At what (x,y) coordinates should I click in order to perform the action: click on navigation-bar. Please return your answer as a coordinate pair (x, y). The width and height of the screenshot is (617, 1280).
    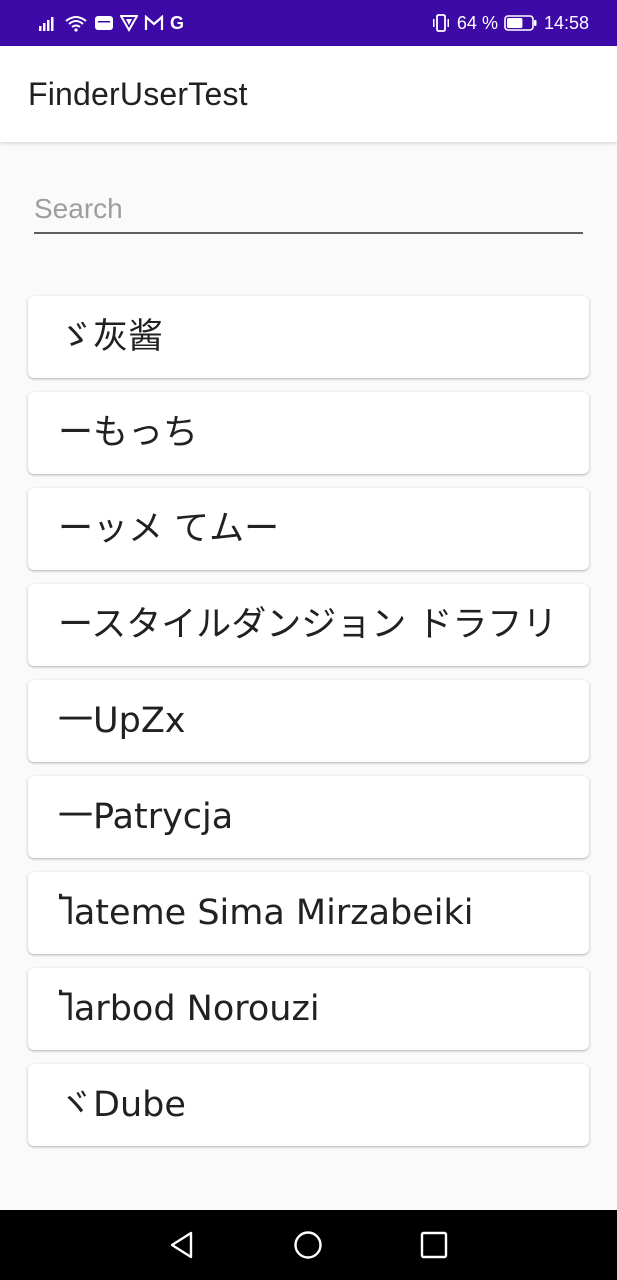
    Looking at the image, I should click on (308, 1245).